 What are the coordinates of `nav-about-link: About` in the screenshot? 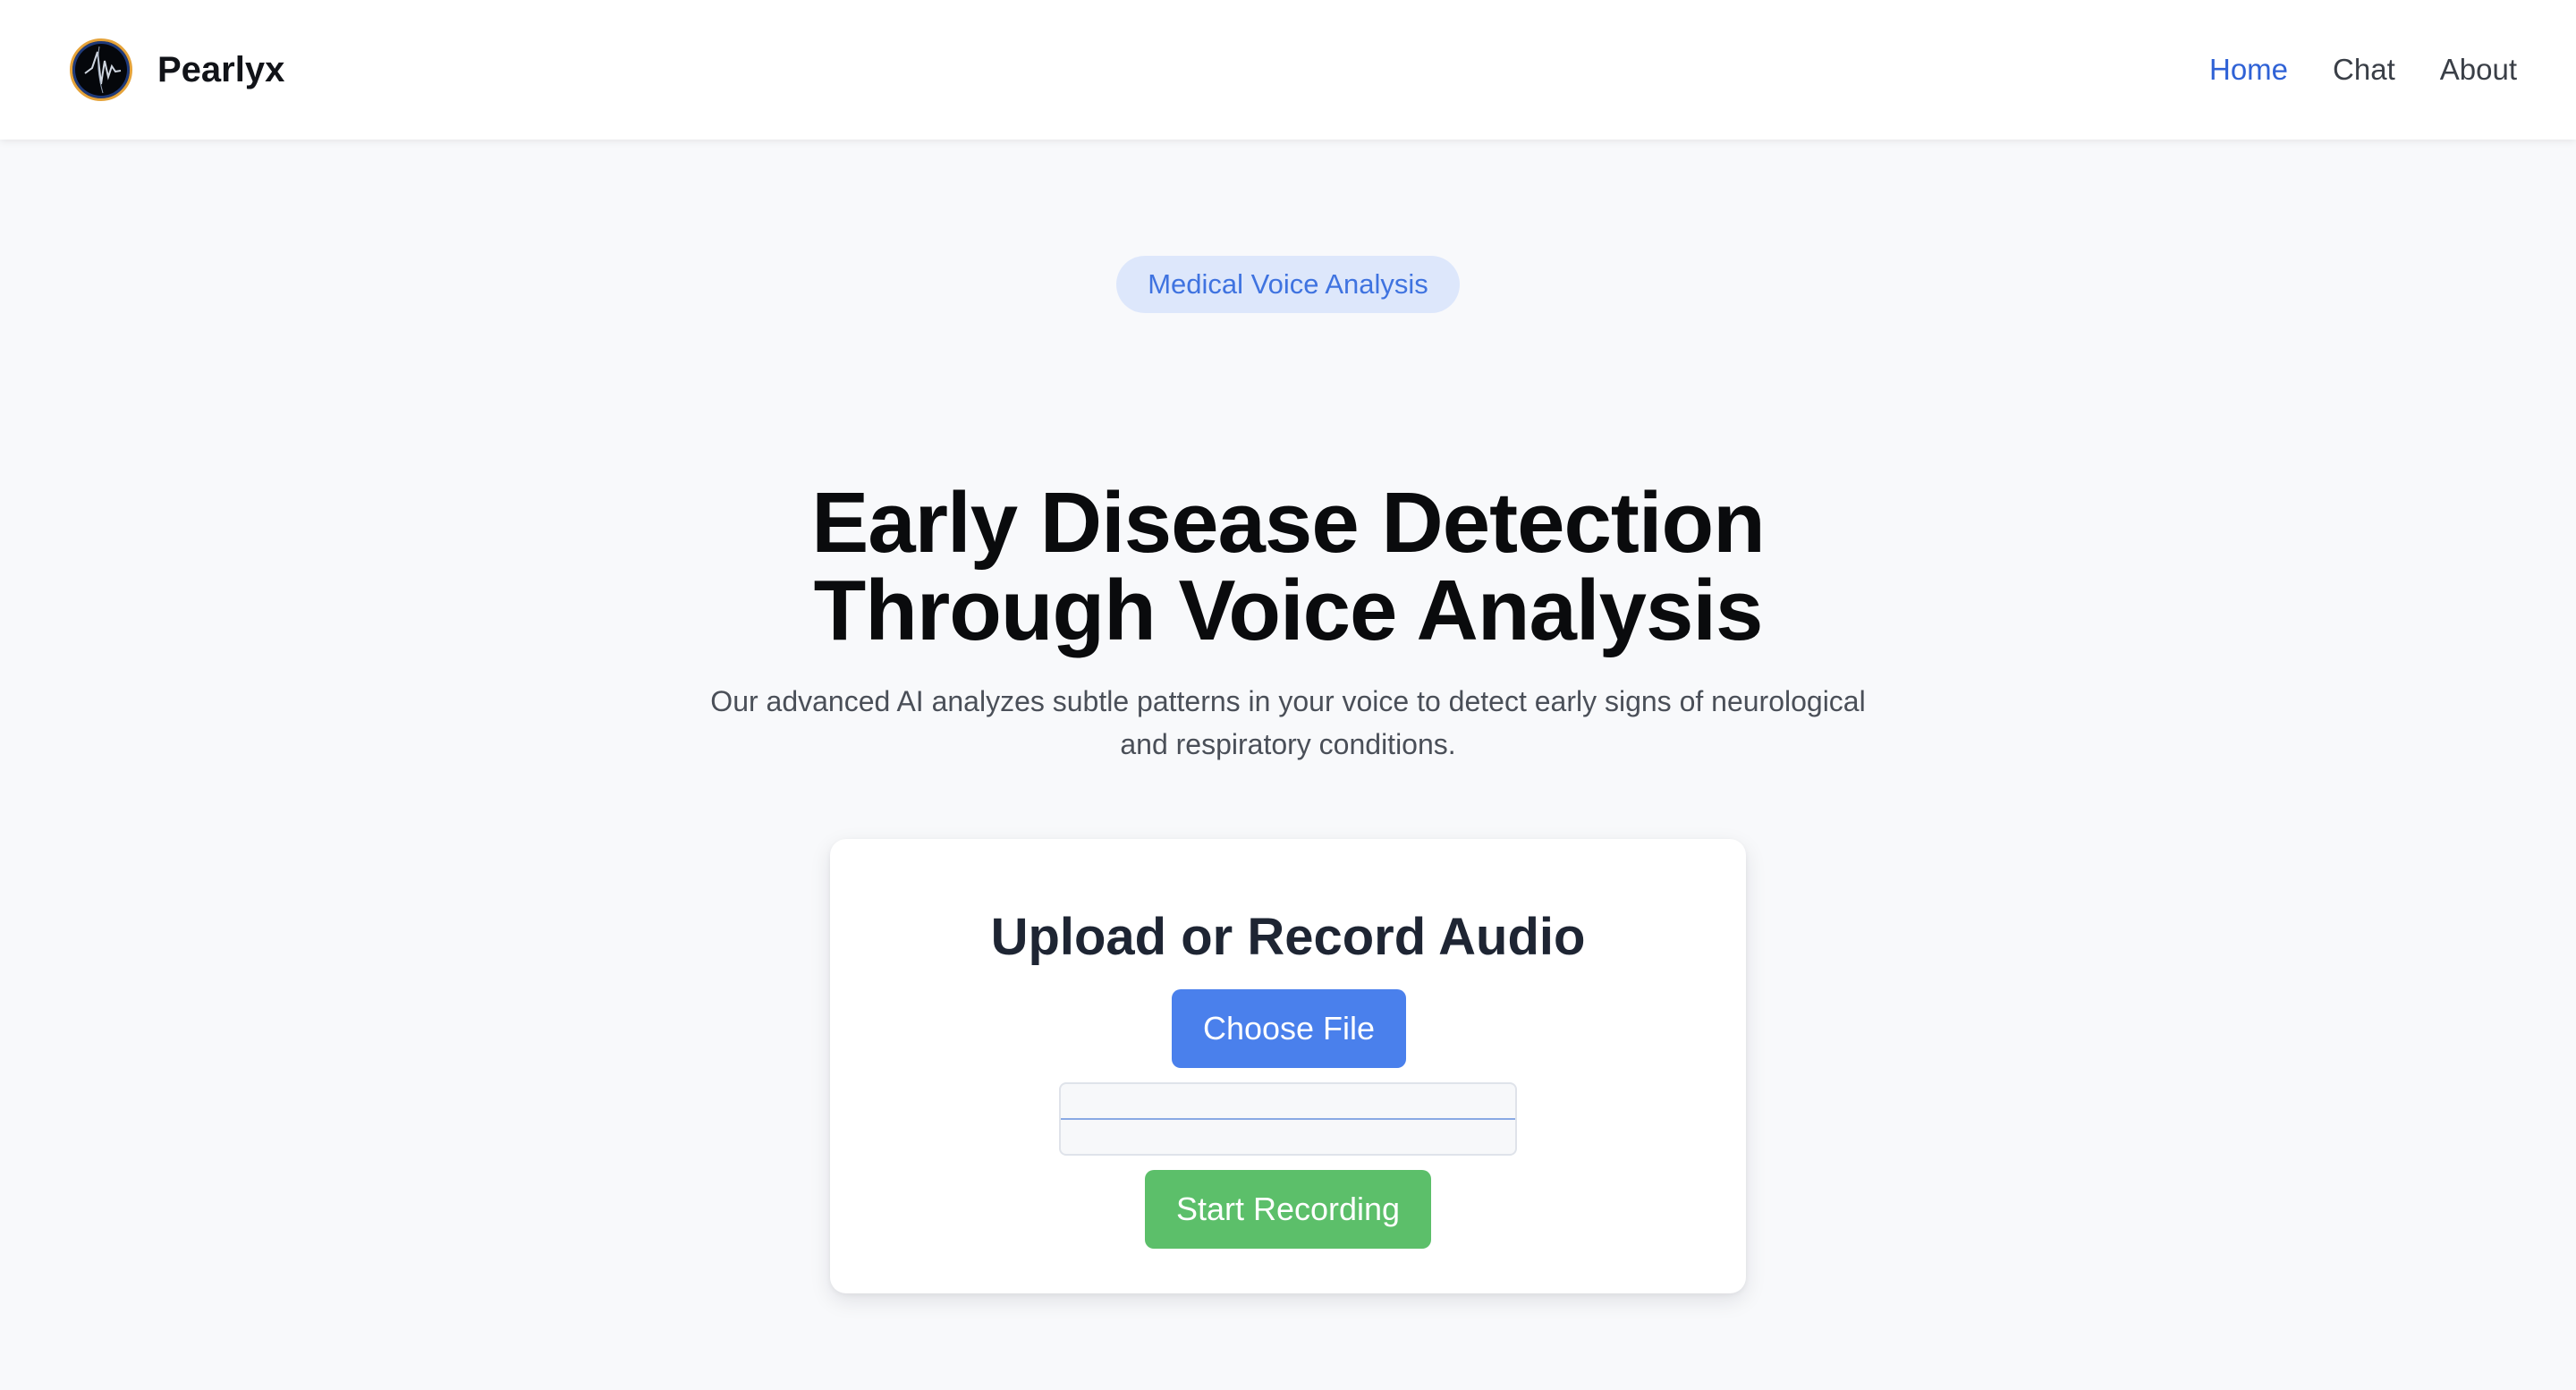 It's located at (2478, 70).